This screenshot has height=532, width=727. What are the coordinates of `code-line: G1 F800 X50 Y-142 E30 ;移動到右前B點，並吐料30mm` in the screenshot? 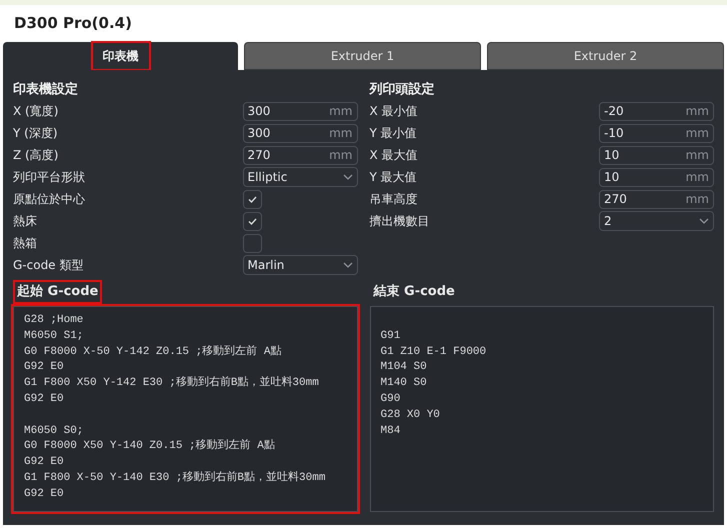 It's located at (172, 384).